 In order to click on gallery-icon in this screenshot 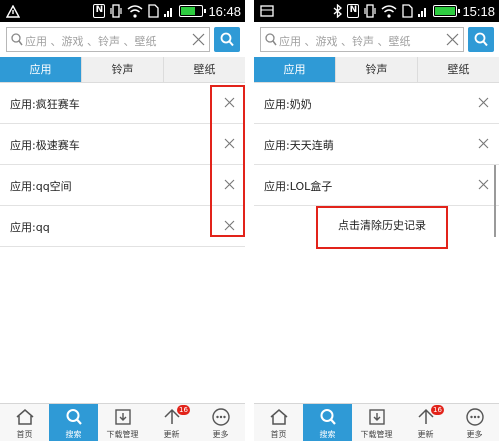, I will do `click(267, 11)`.